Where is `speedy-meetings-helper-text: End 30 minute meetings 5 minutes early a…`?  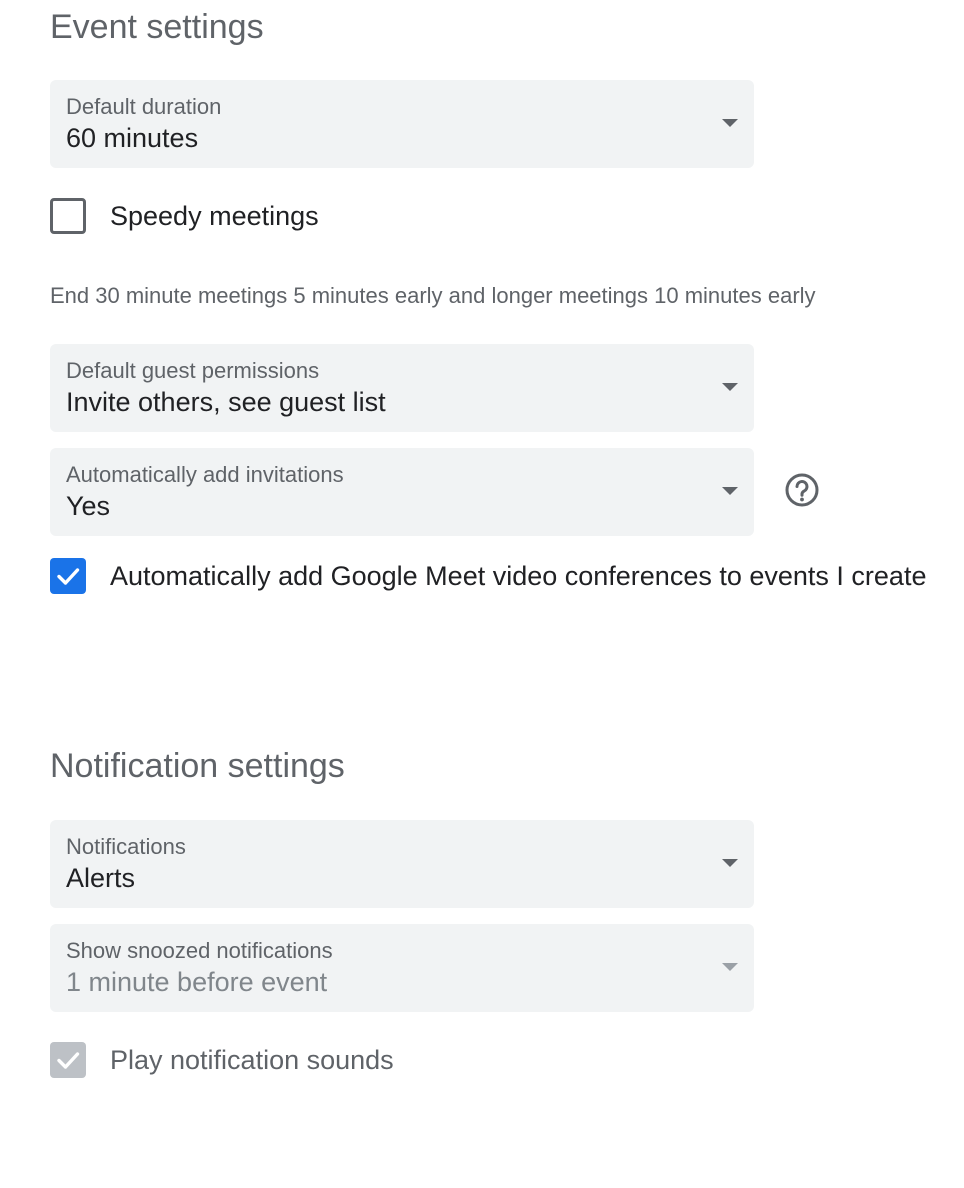
speedy-meetings-helper-text: End 30 minute meetings 5 minutes early a… is located at coordinates (433, 295).